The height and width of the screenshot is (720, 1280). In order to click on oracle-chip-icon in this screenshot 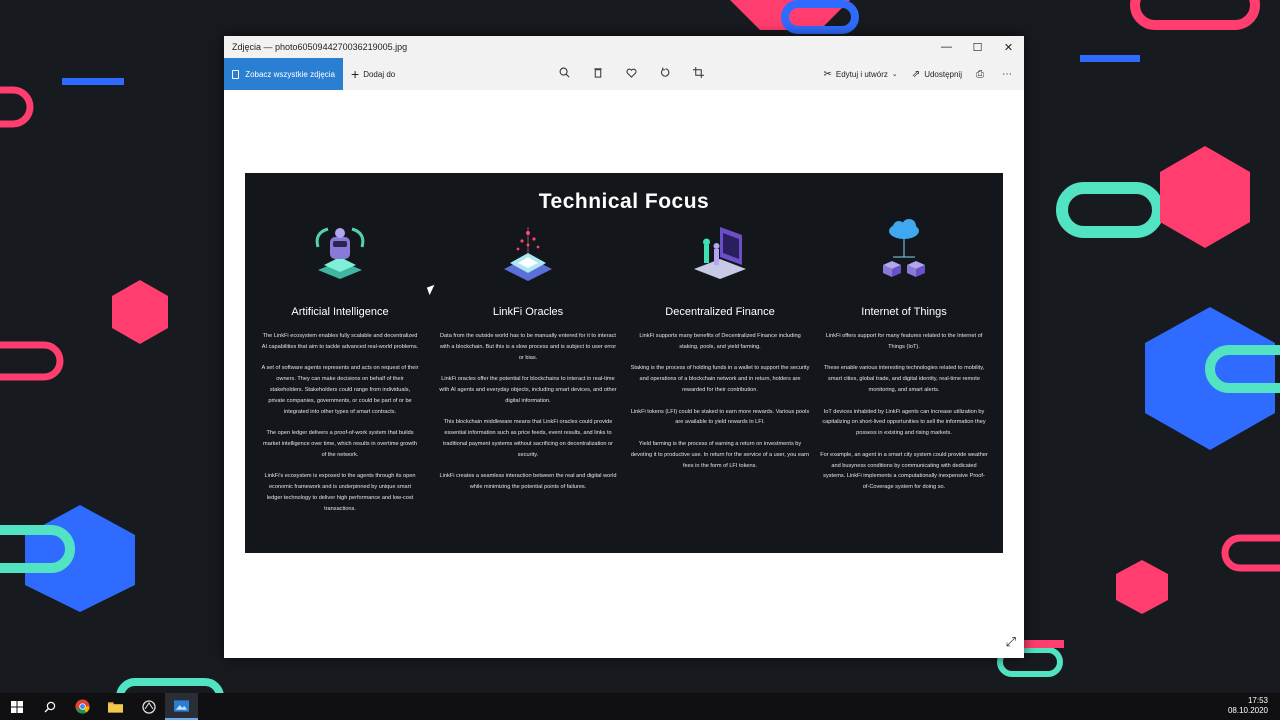, I will do `click(528, 247)`.